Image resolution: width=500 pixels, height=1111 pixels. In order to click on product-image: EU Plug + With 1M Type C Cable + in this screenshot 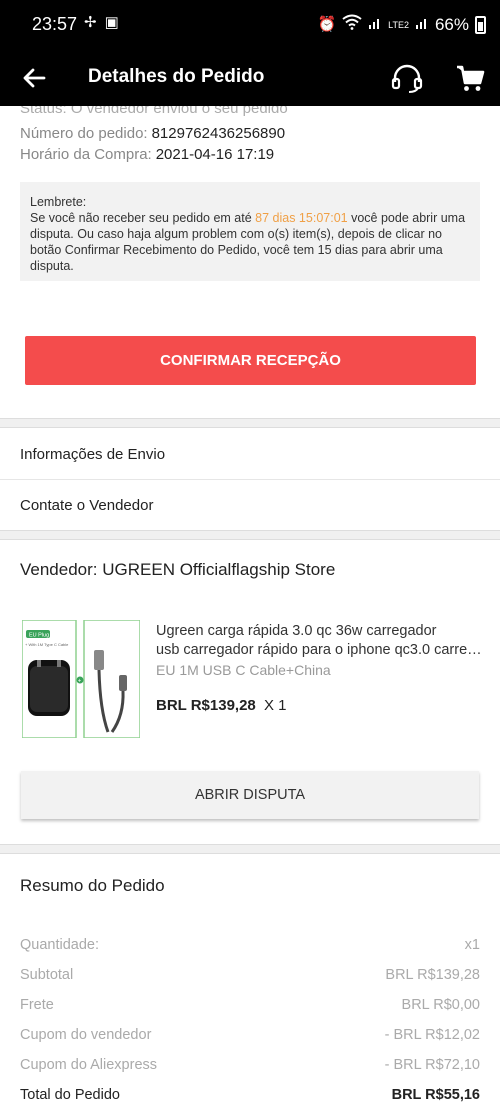, I will do `click(81, 679)`.